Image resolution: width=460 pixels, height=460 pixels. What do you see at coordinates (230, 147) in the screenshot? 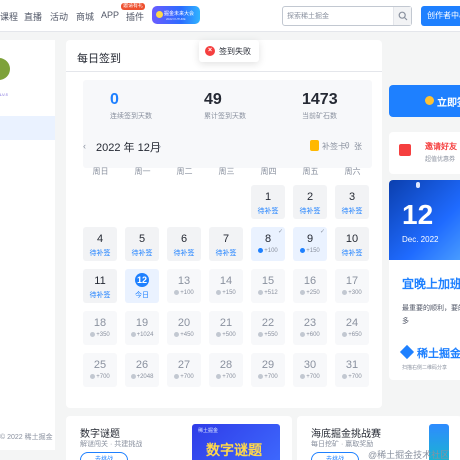
I see `calendar-header: ‹ 2022 年 12月 › 补签卡: 0 张` at bounding box center [230, 147].